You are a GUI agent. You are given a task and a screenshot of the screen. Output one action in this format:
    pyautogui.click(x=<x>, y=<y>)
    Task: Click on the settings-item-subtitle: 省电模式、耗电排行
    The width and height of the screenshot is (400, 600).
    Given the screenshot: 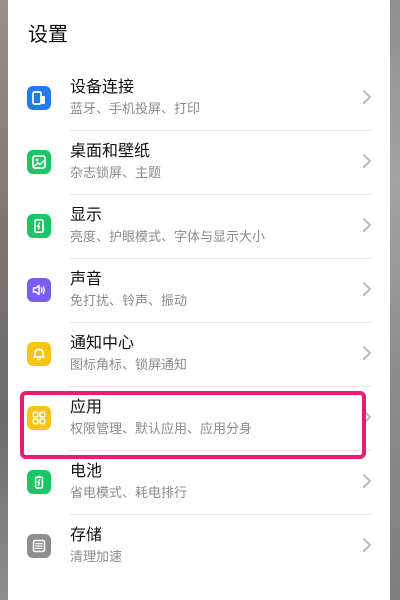 What is the action you would take?
    pyautogui.click(x=129, y=493)
    